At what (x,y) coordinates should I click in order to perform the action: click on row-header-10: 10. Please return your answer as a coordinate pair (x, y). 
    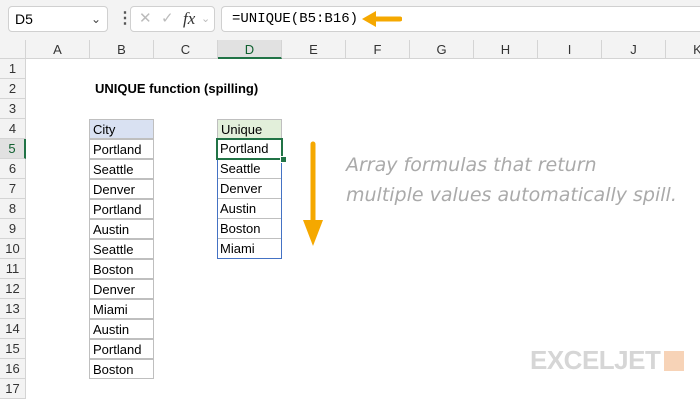
    Looking at the image, I should click on (13, 249).